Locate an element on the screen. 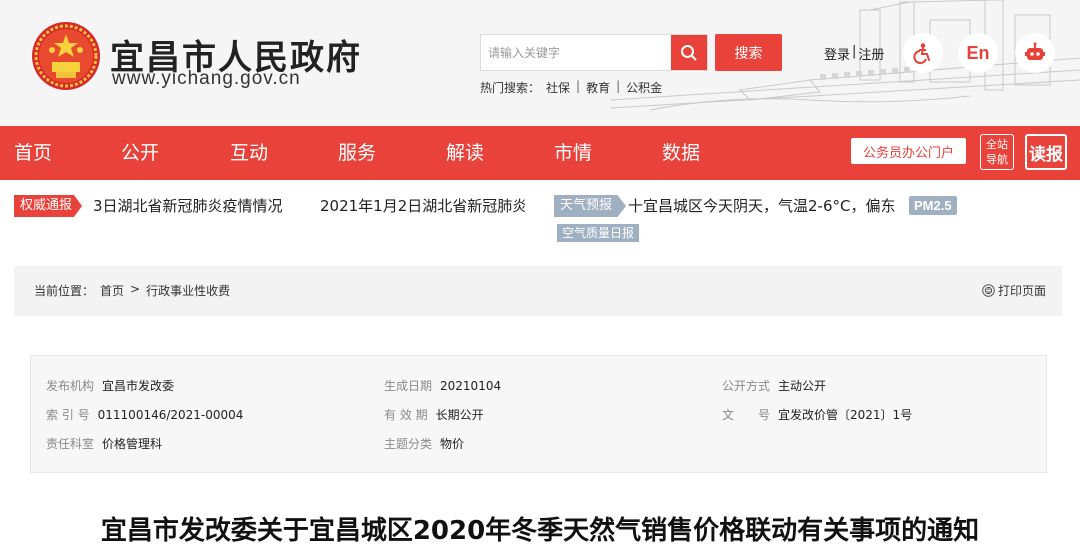 This screenshot has height=550, width=1080. national-emblem-icon is located at coordinates (66, 56).